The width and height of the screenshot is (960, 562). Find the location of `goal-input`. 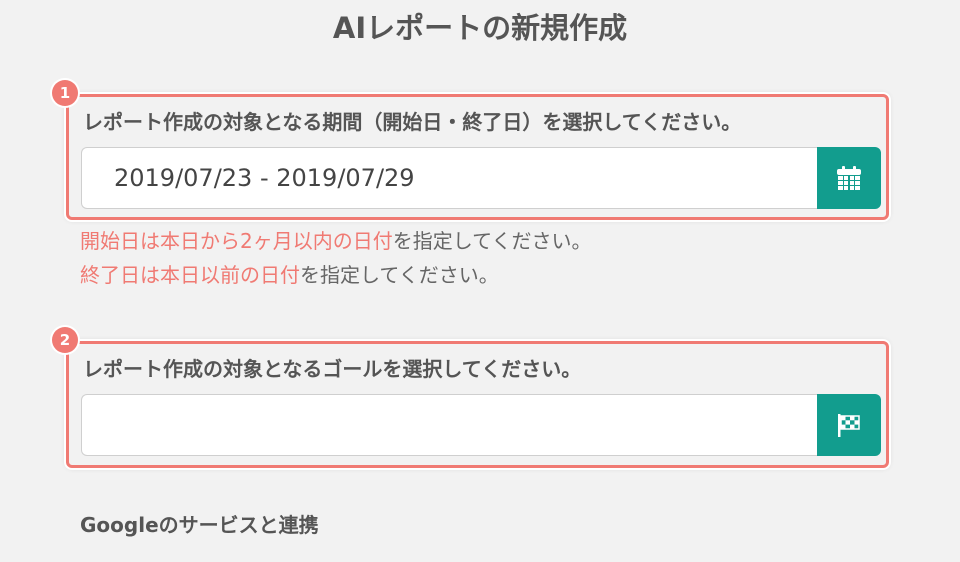

goal-input is located at coordinates (449, 425).